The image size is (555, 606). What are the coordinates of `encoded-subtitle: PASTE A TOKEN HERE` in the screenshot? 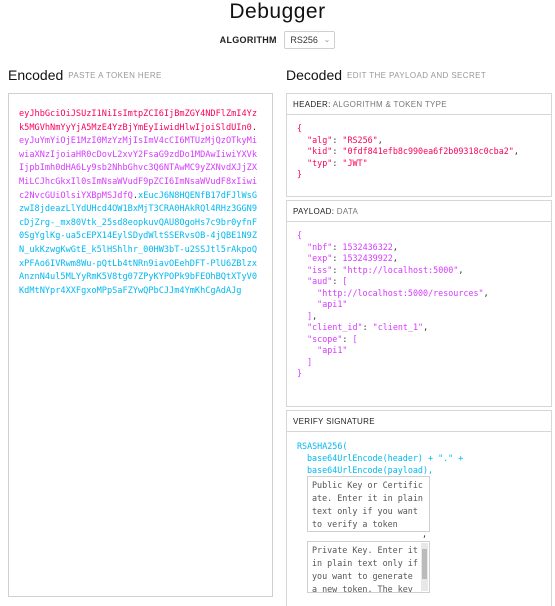 It's located at (115, 75).